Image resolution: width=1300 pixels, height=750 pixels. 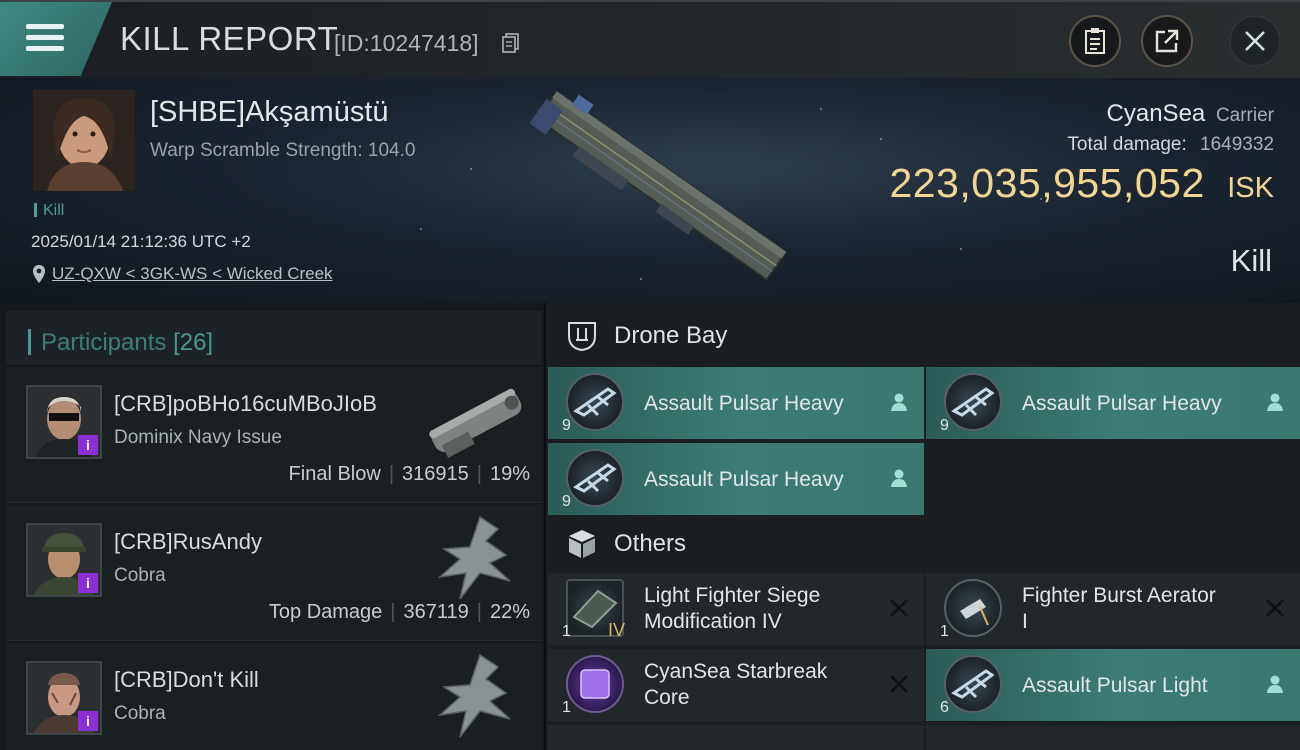 What do you see at coordinates (944, 707) in the screenshot?
I see `item-quantity: 6` at bounding box center [944, 707].